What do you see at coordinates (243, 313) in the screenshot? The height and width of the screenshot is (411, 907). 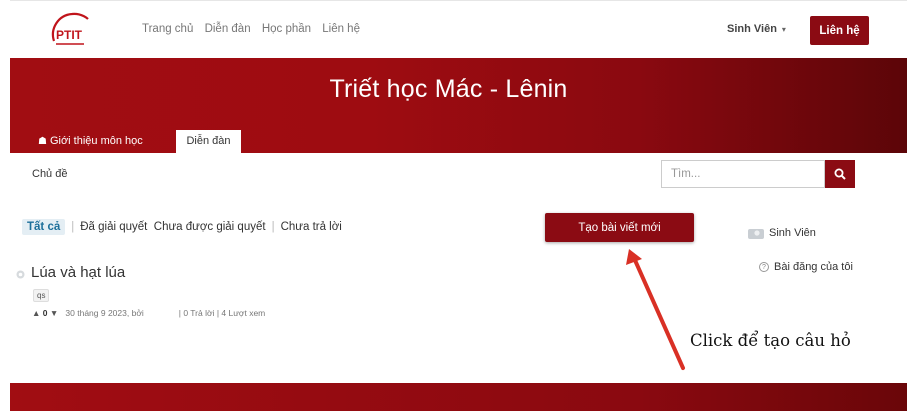 I see `post-views: 4 Lượt xem` at bounding box center [243, 313].